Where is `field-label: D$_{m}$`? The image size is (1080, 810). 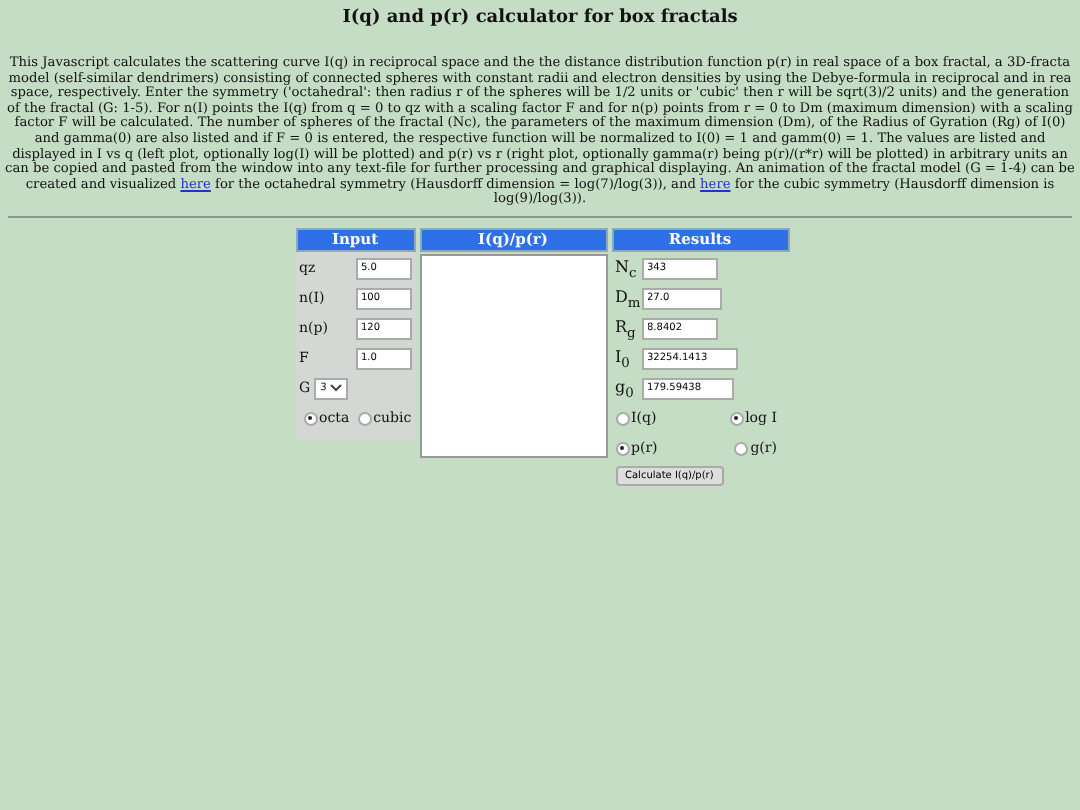 field-label: D$_{m}$ is located at coordinates (626, 299).